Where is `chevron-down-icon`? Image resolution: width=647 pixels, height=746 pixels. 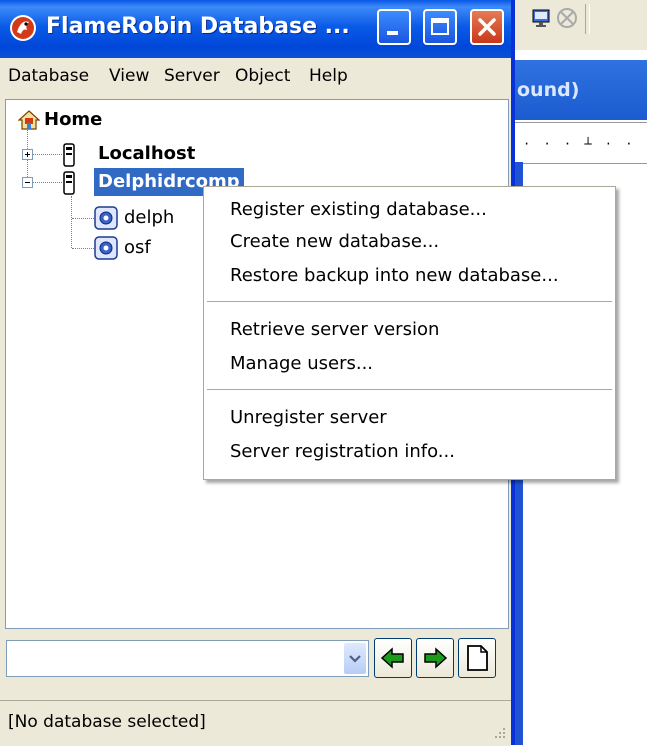
chevron-down-icon is located at coordinates (355, 659).